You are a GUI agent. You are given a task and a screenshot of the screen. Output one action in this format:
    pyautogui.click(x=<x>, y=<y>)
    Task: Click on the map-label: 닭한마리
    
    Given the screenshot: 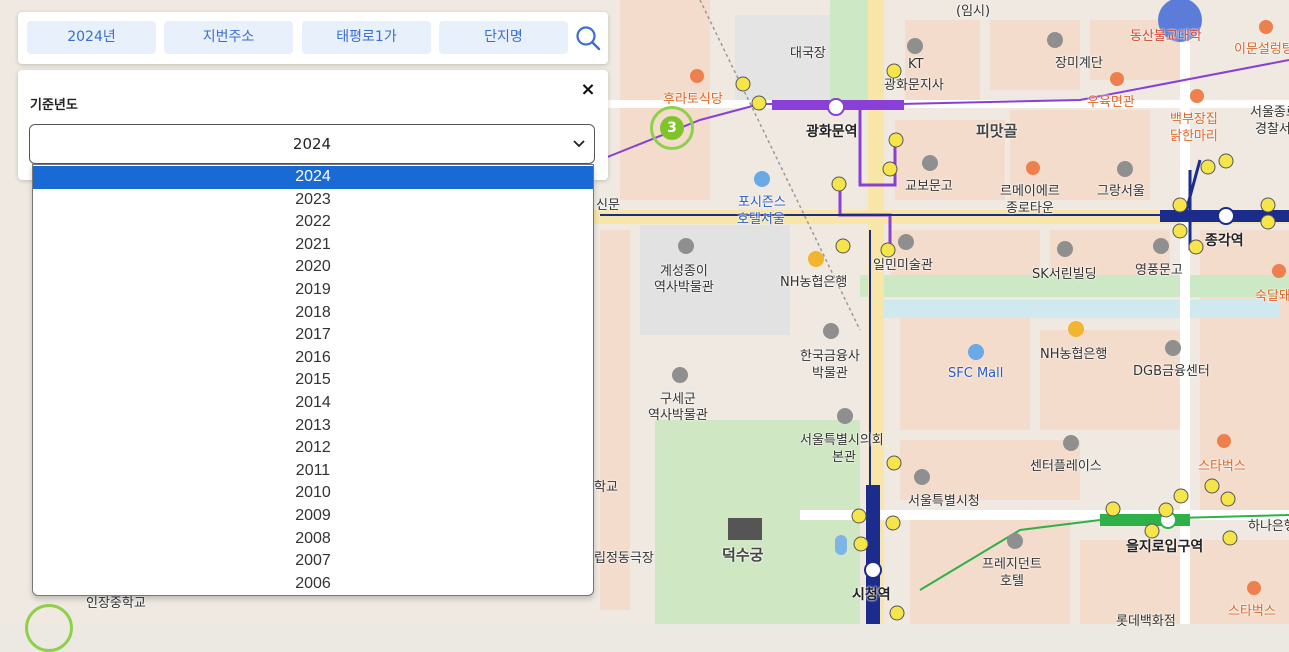 What is the action you would take?
    pyautogui.click(x=1194, y=136)
    